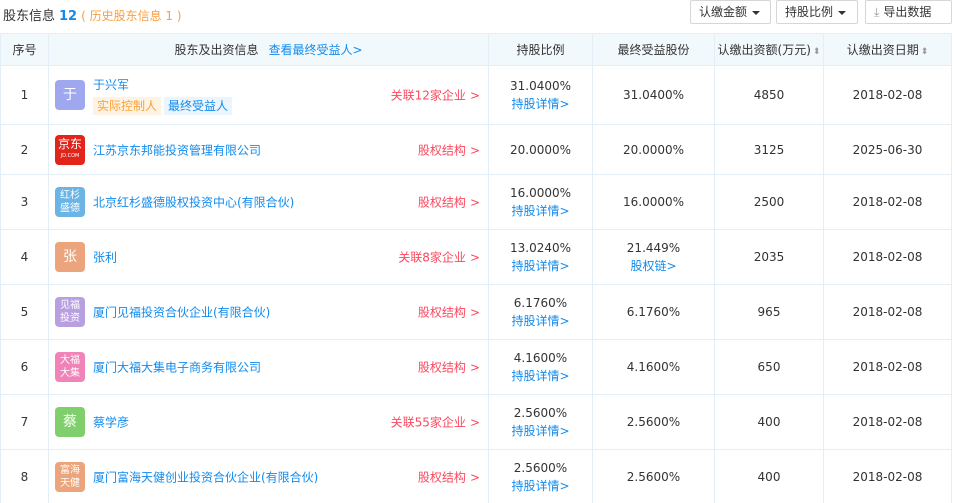  I want to click on logo-text: 大福大集, so click(70, 367).